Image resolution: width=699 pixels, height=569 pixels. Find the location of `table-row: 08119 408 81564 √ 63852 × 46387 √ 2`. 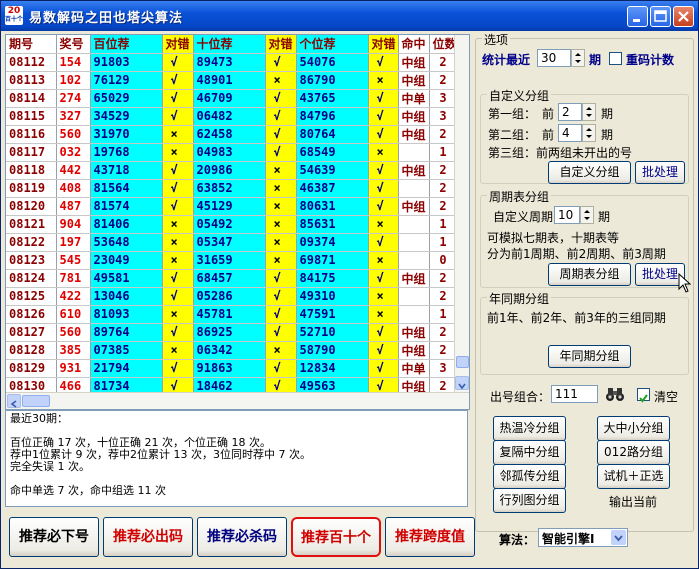

table-row: 08119 408 81564 √ 63852 × 46387 √ 2 is located at coordinates (232, 188).